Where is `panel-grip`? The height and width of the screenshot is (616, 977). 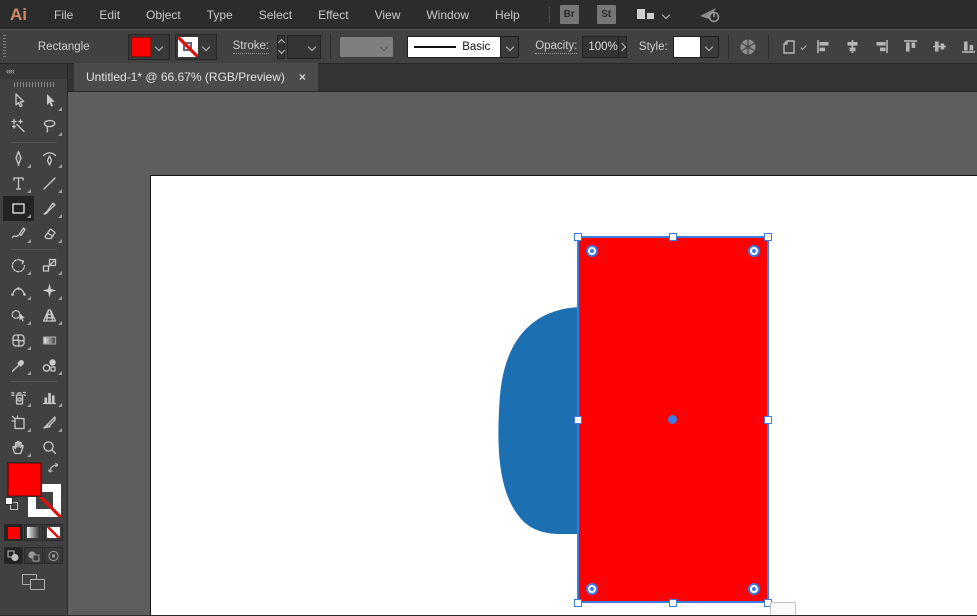 panel-grip is located at coordinates (33, 84).